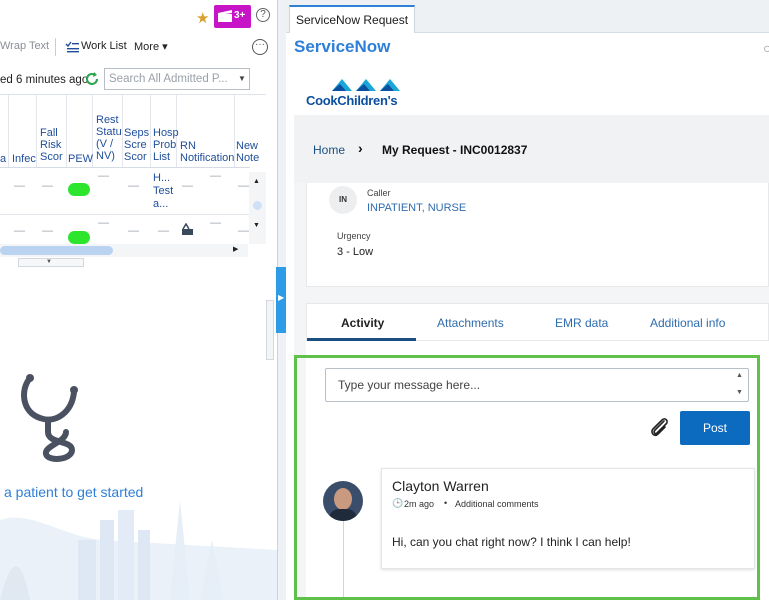 The image size is (769, 600). What do you see at coordinates (343, 200) in the screenshot?
I see `caller-avatar: IN` at bounding box center [343, 200].